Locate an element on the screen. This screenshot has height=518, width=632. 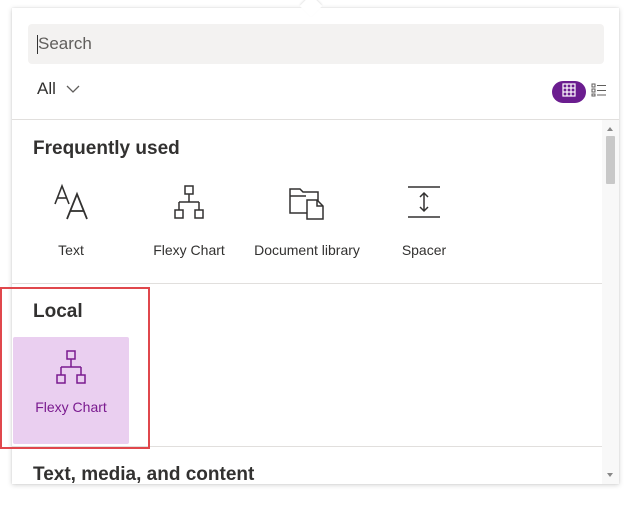
filter-label: All is located at coordinates (46, 88).